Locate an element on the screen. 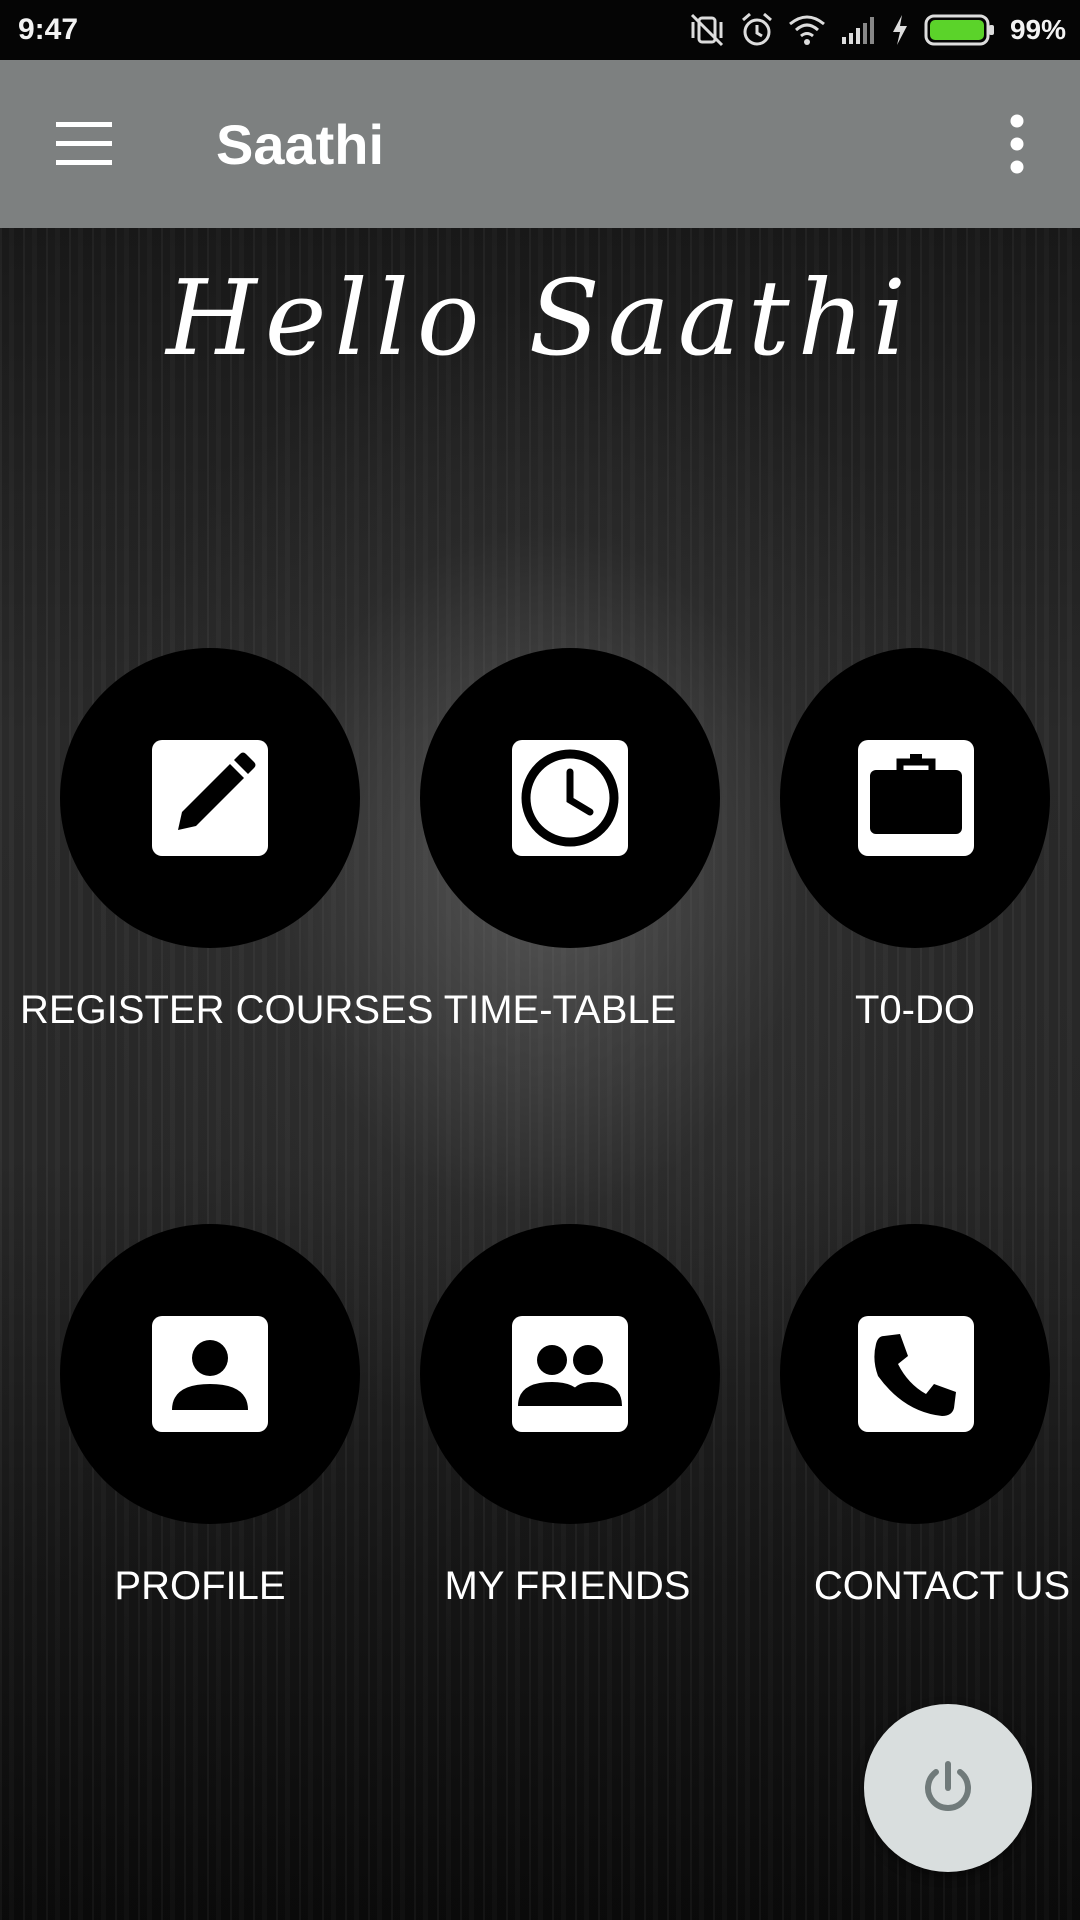  overflow-menu-button is located at coordinates (1017, 144).